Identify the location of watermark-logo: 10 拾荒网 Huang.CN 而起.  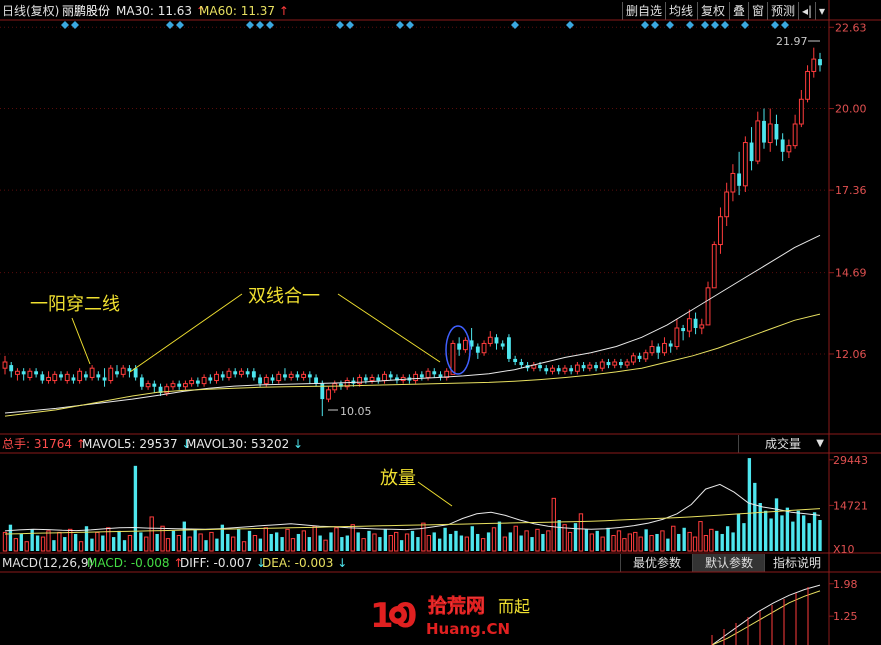
(450, 616).